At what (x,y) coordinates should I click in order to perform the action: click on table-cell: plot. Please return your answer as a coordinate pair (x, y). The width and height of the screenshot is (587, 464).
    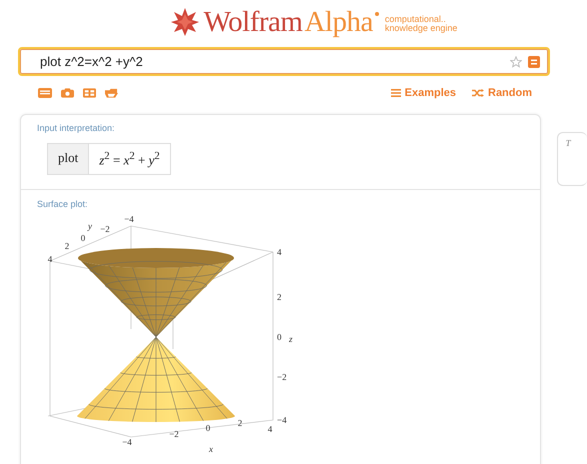
    Looking at the image, I should click on (67, 159).